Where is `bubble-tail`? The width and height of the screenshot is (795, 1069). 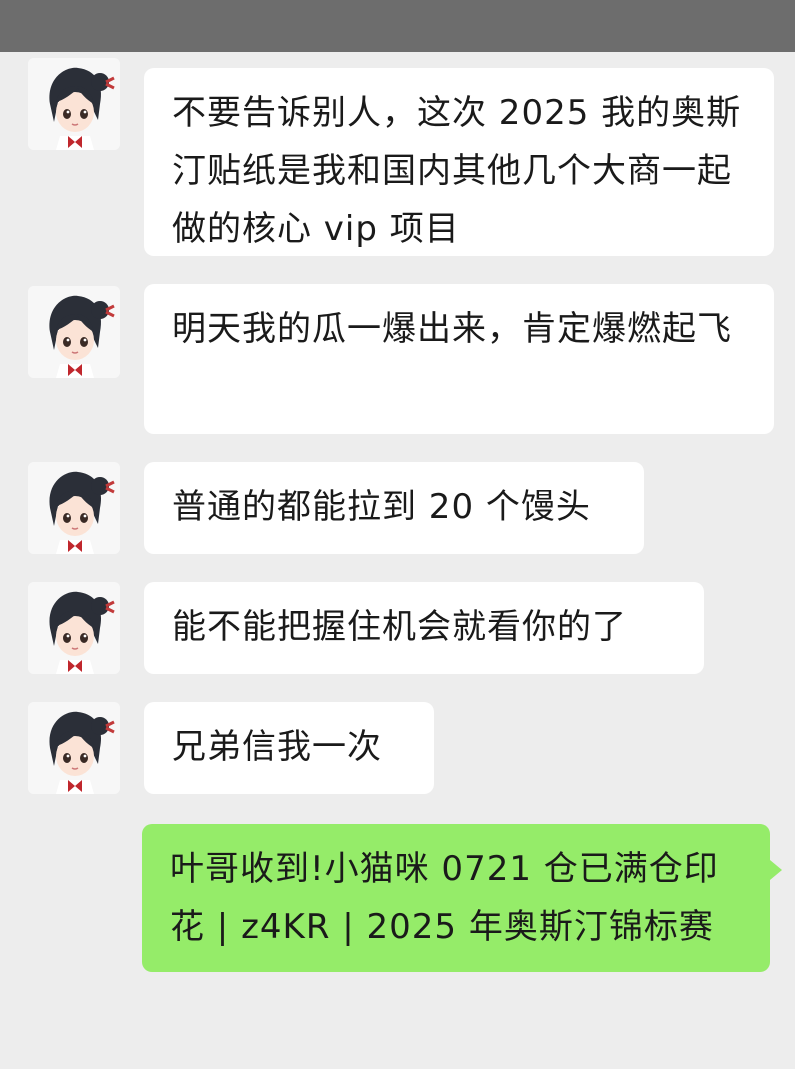 bubble-tail is located at coordinates (776, 870).